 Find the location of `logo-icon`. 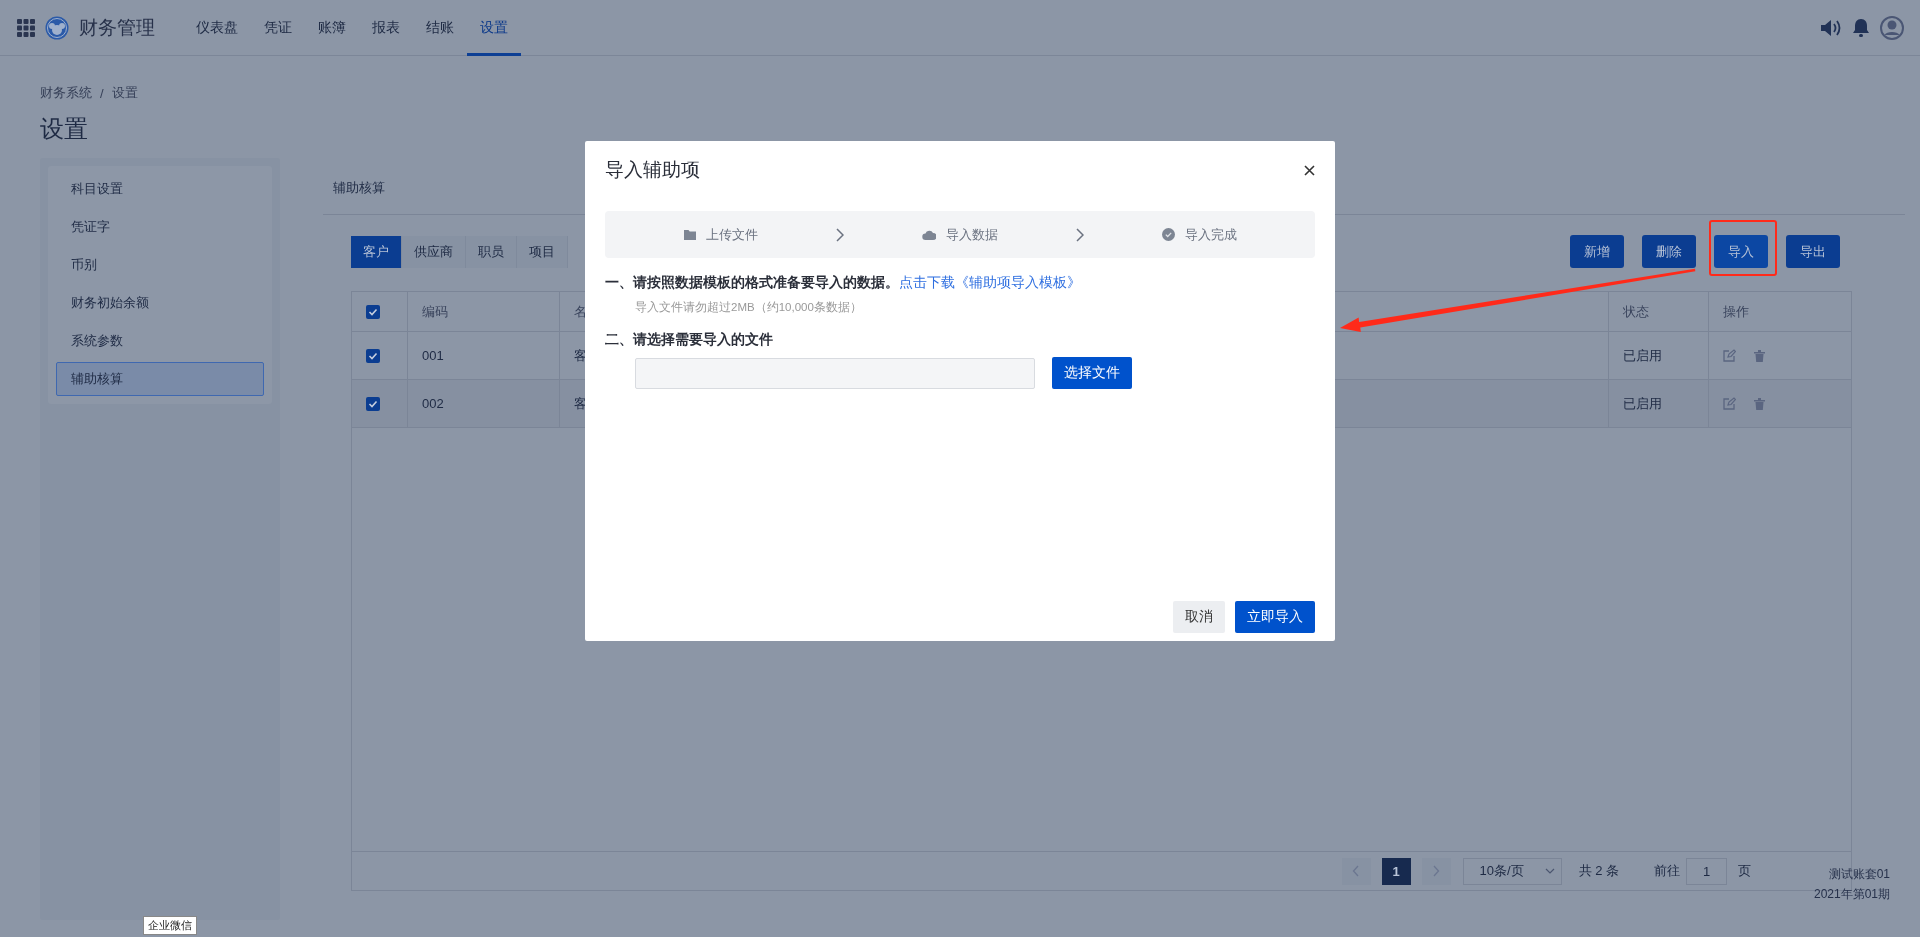

logo-icon is located at coordinates (57, 27).